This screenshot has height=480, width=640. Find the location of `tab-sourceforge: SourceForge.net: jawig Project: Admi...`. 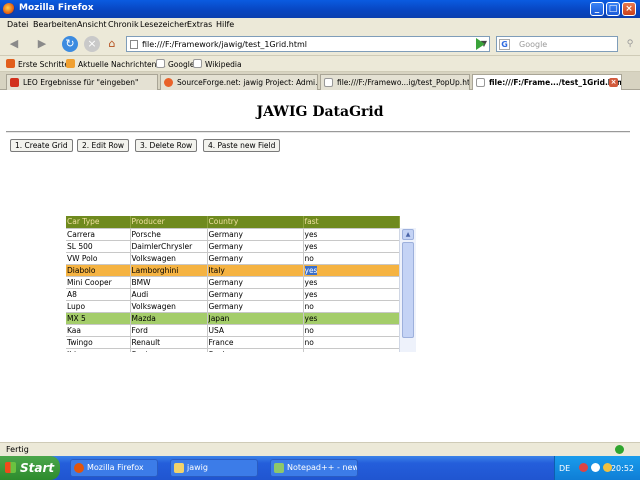

tab-sourceforge: SourceForge.net: jawig Project: Admi... is located at coordinates (239, 82).